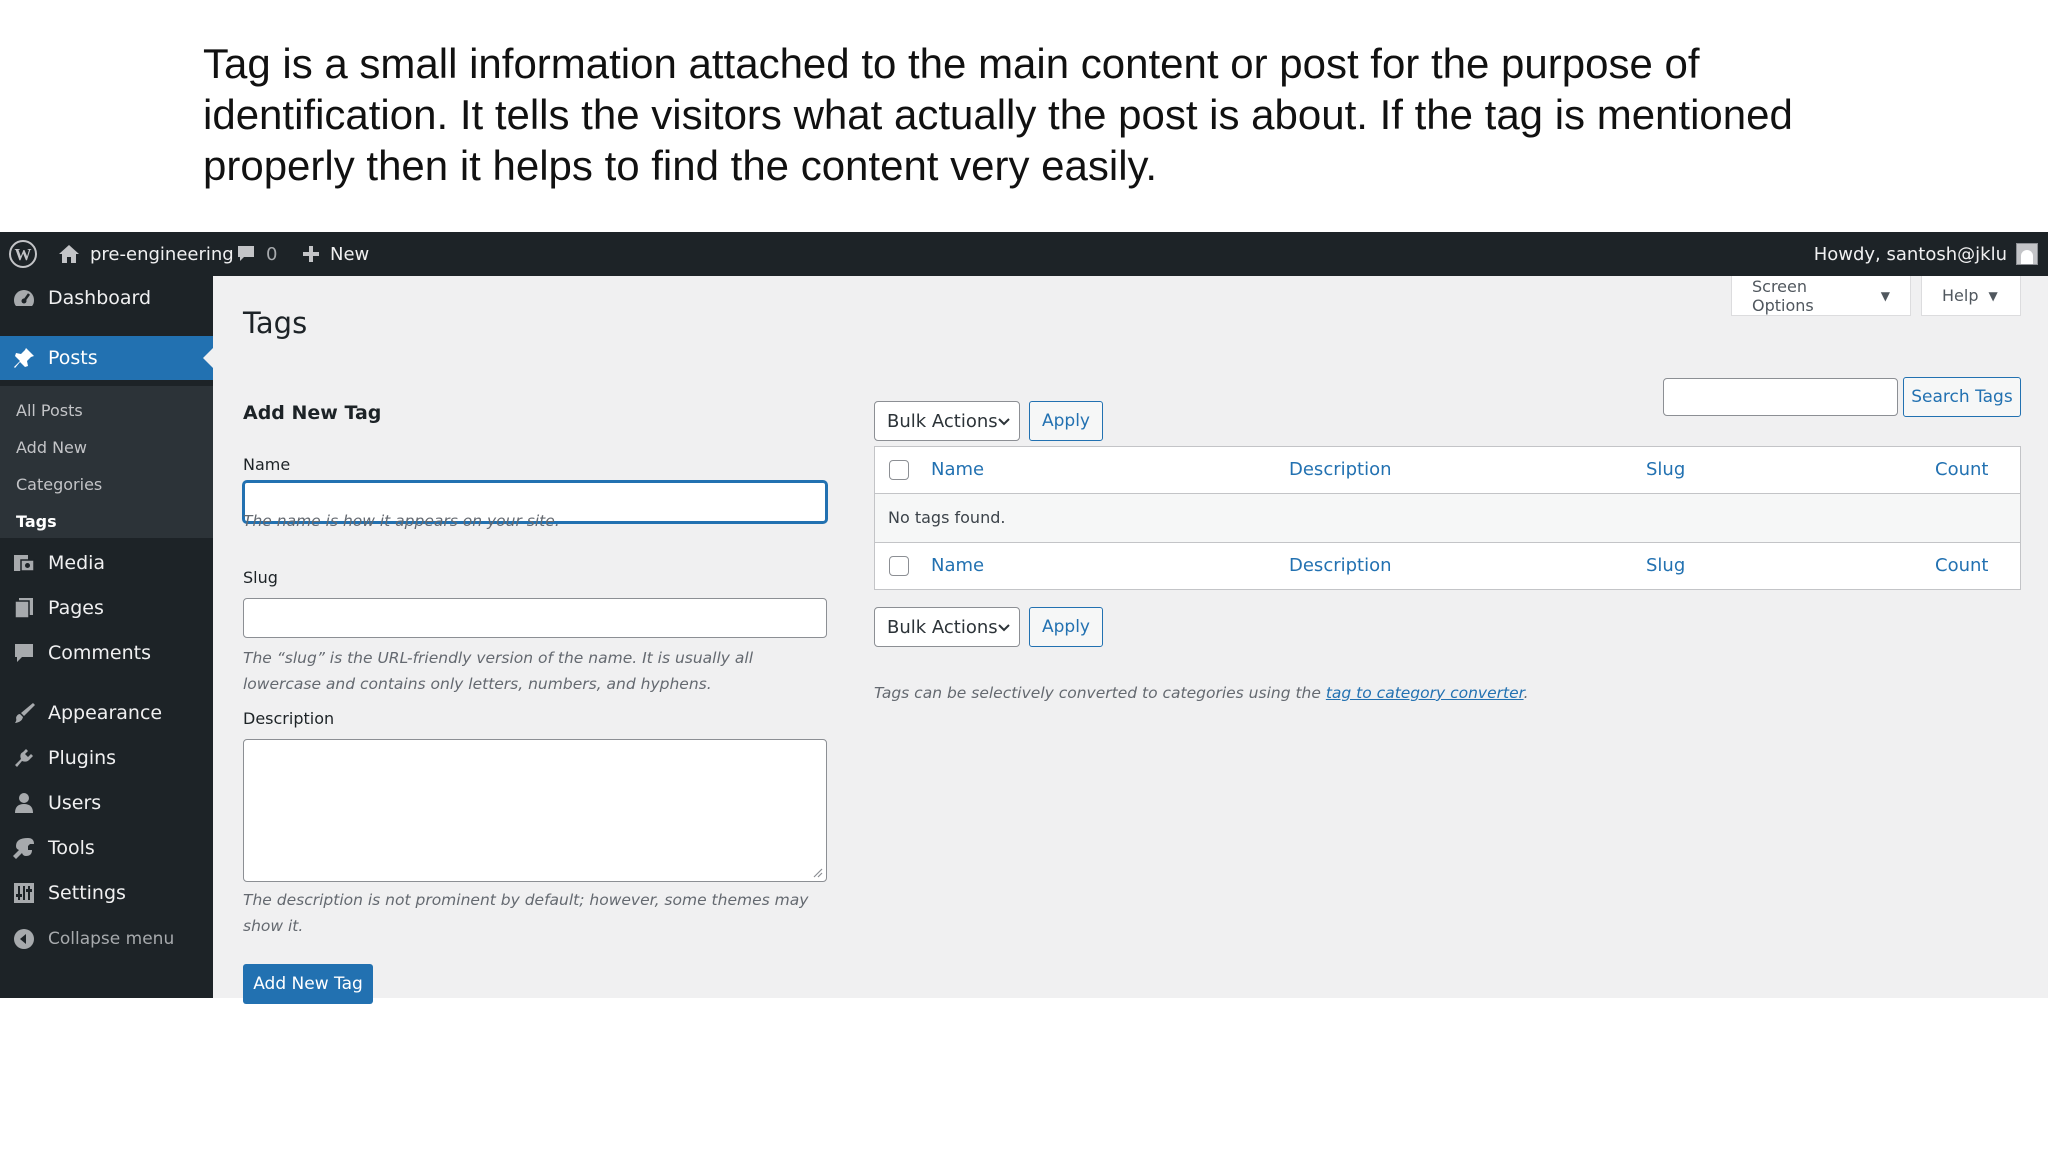 The image size is (2048, 1152). What do you see at coordinates (401, 521) in the screenshot?
I see `name-help-text: The name is how it appears on your site.` at bounding box center [401, 521].